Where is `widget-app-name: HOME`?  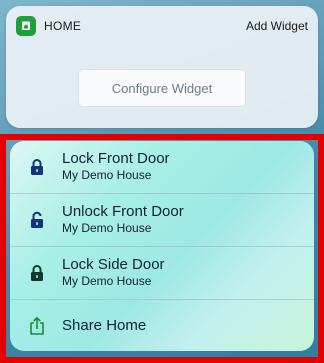 widget-app-name: HOME is located at coordinates (63, 26).